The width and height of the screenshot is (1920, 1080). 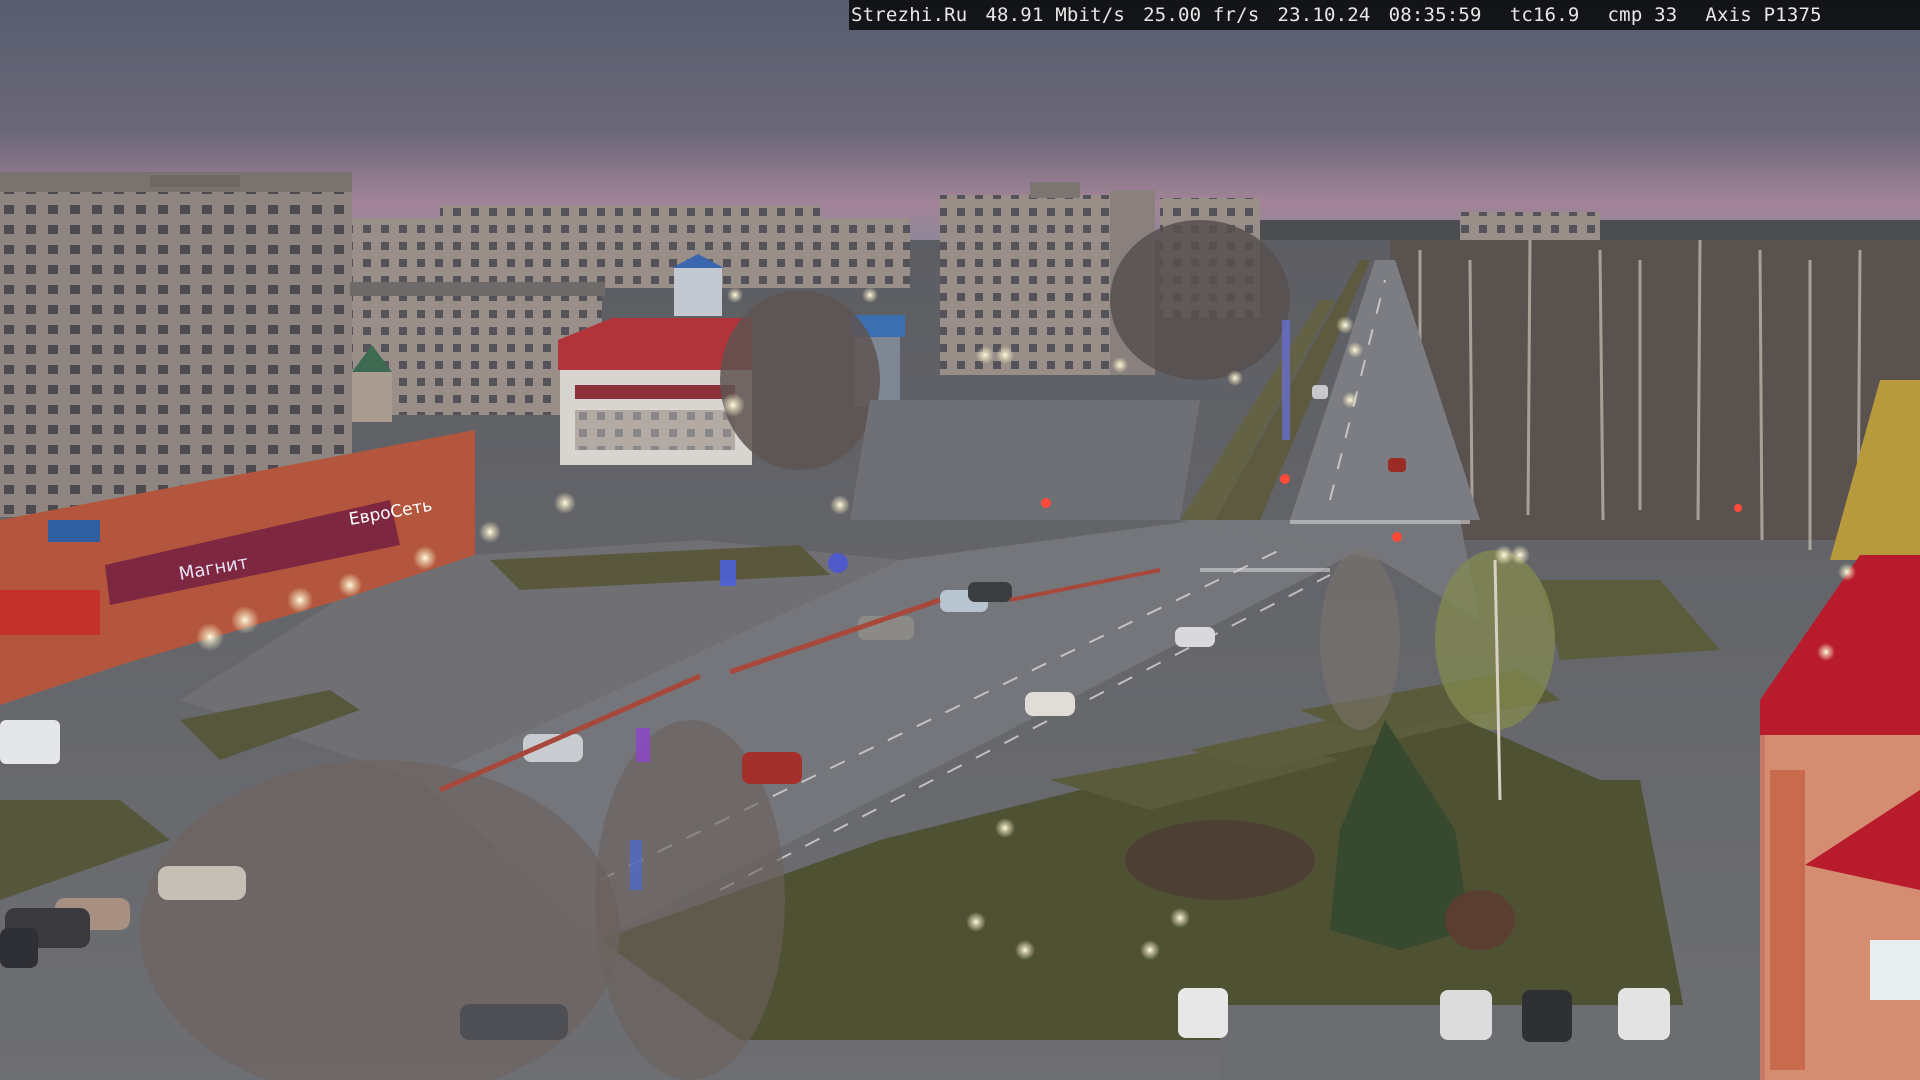 I want to click on osd-camera-model: Axis P1375, so click(x=1763, y=15).